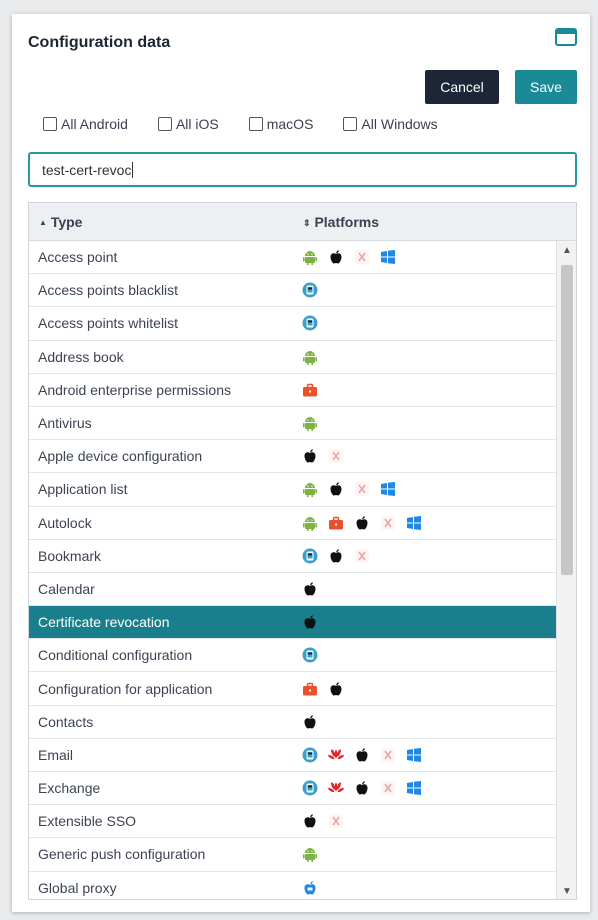 Image resolution: width=598 pixels, height=920 pixels. I want to click on table-row: Autolock, so click(293, 523).